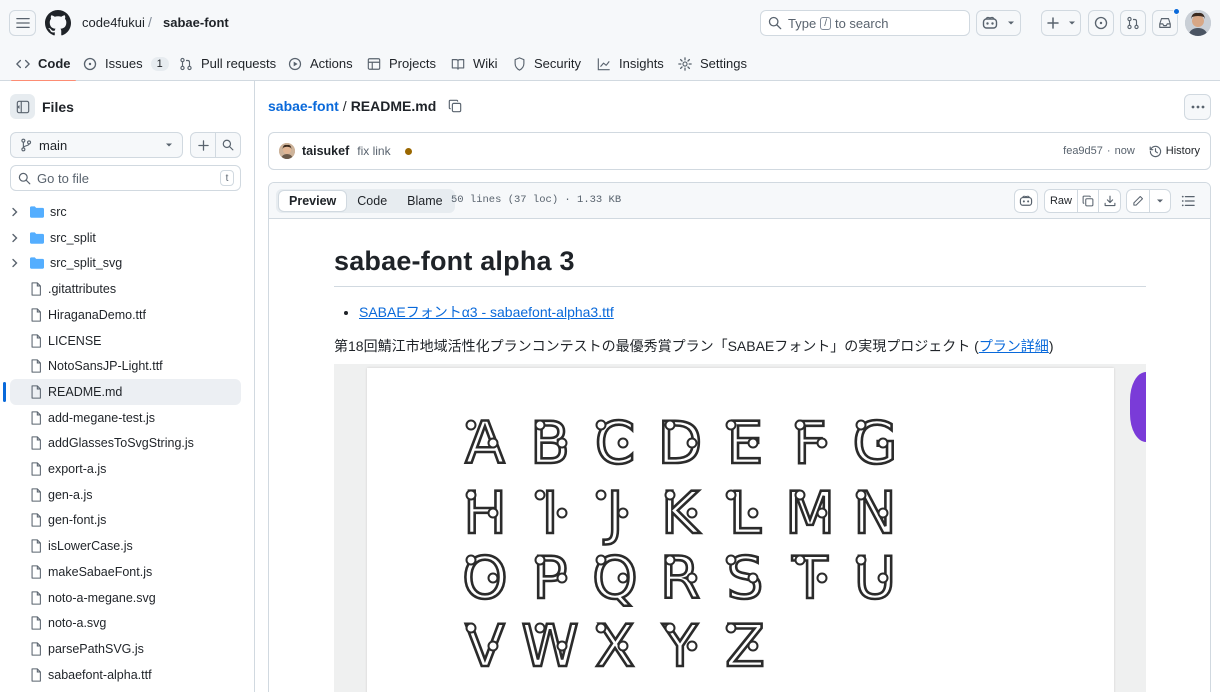 This screenshot has height=692, width=1220. Describe the element at coordinates (740, 266) in the screenshot. I see `readme-title: sabae-font alpha 3` at that location.